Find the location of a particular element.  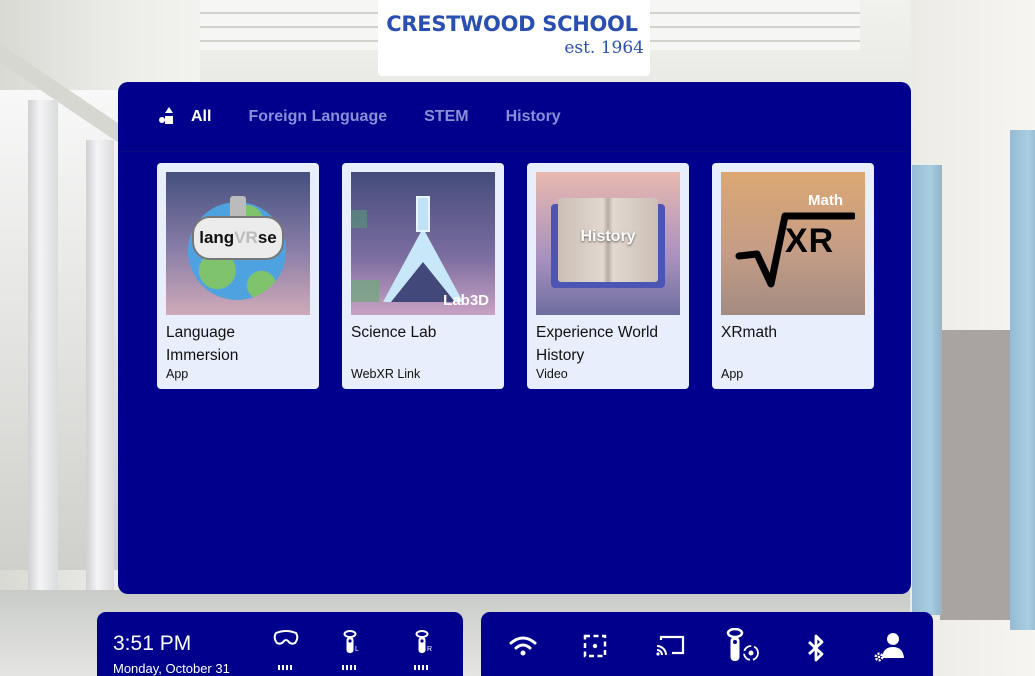

content-card-world-history: History Experience World History Video is located at coordinates (608, 276).